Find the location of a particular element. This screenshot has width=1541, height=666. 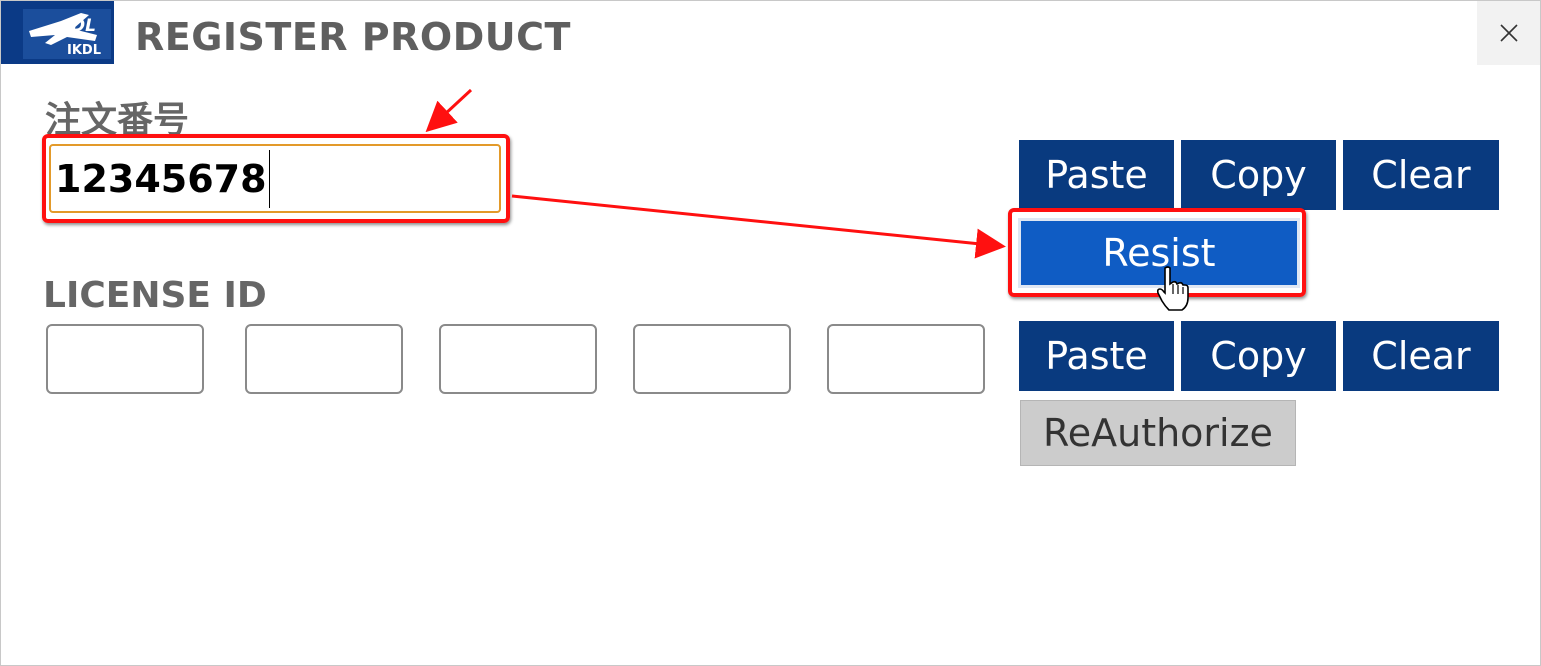

hand-pointer-icon is located at coordinates (1172, 288).